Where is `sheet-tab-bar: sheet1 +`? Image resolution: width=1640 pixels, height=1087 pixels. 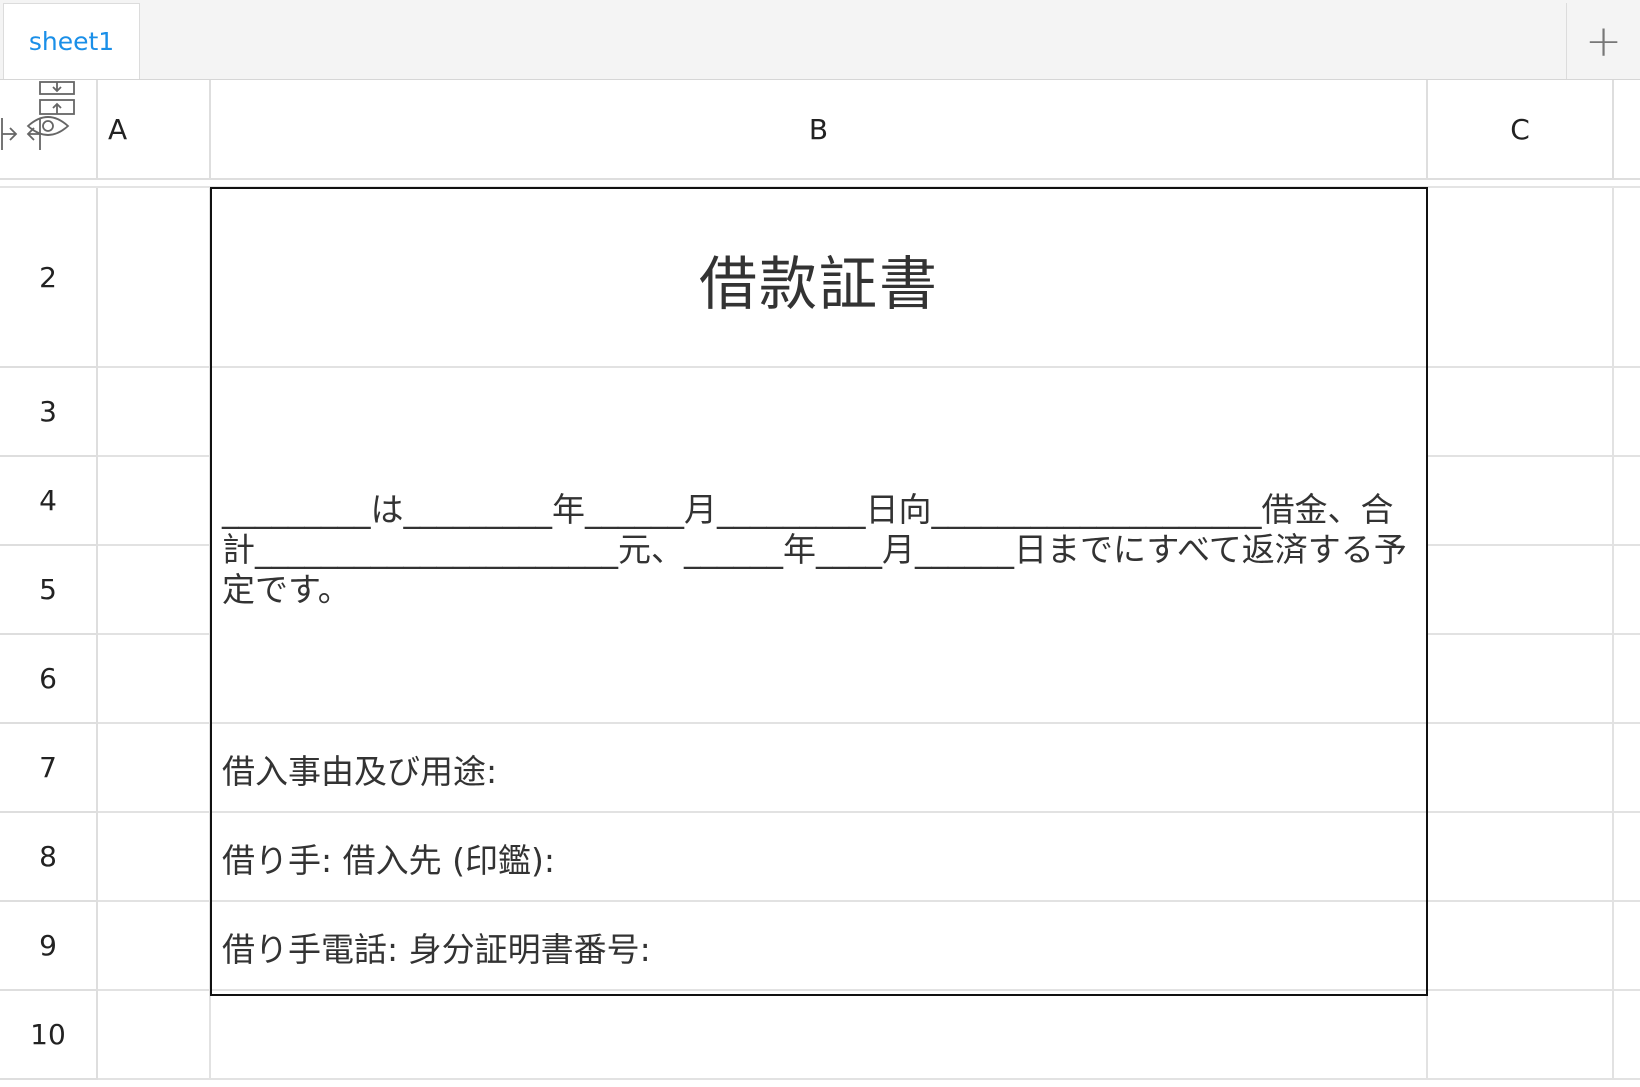 sheet-tab-bar: sheet1 + is located at coordinates (820, 40).